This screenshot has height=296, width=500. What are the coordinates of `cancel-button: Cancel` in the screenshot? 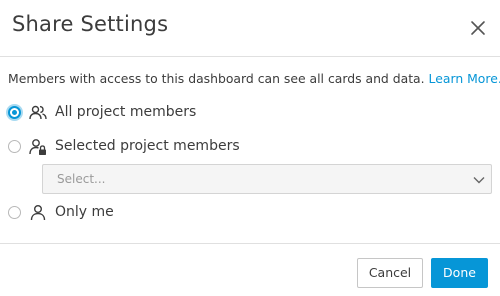 It's located at (390, 273).